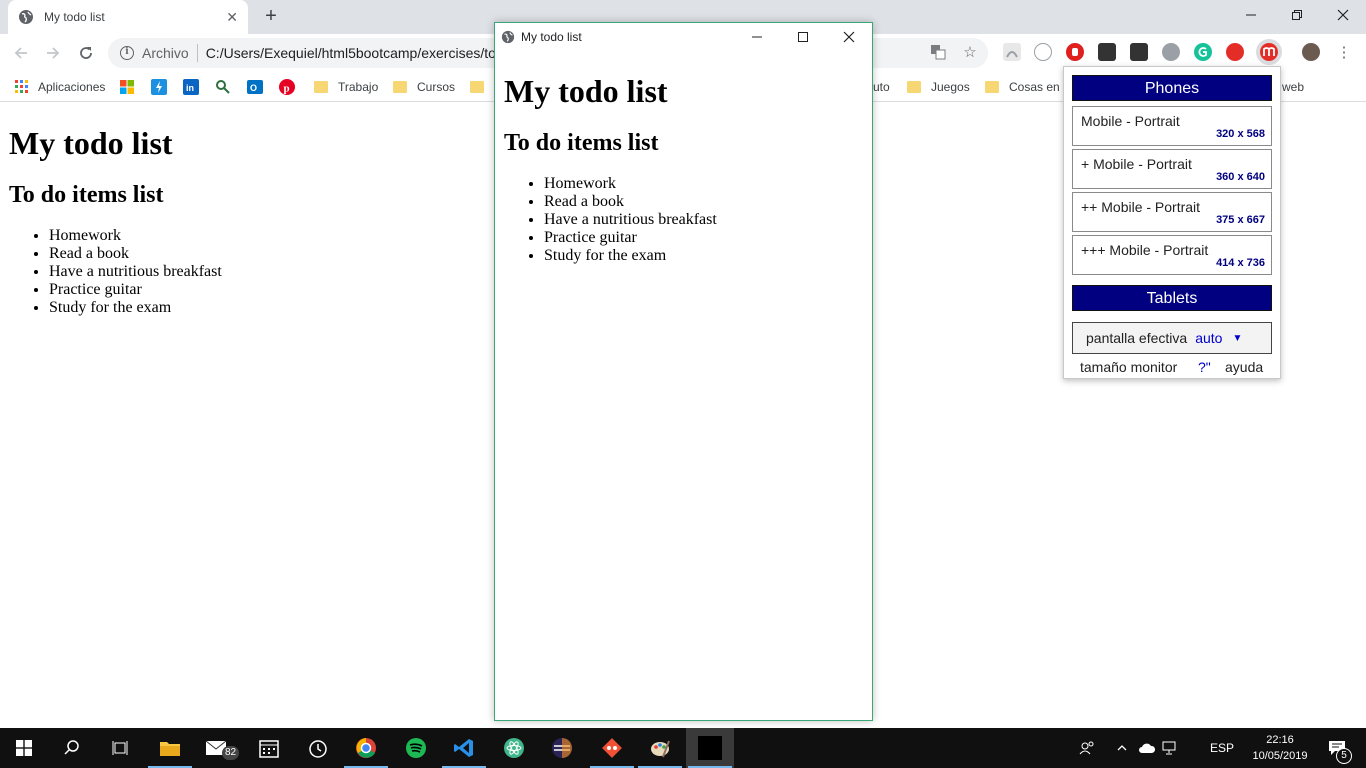 The width and height of the screenshot is (1366, 768). Describe the element at coordinates (91, 143) in the screenshot. I see `page-heading: My todo list` at that location.